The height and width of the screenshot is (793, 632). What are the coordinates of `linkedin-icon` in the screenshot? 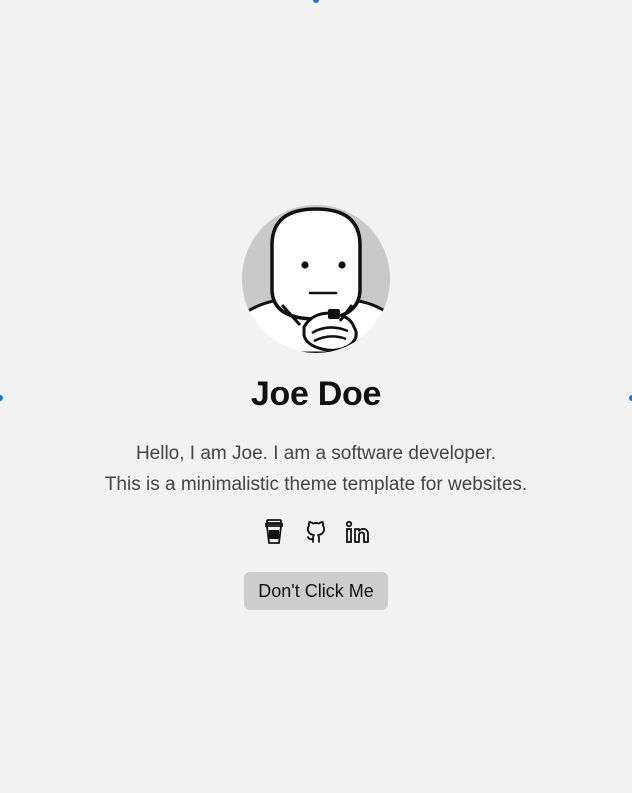 It's located at (357, 531).